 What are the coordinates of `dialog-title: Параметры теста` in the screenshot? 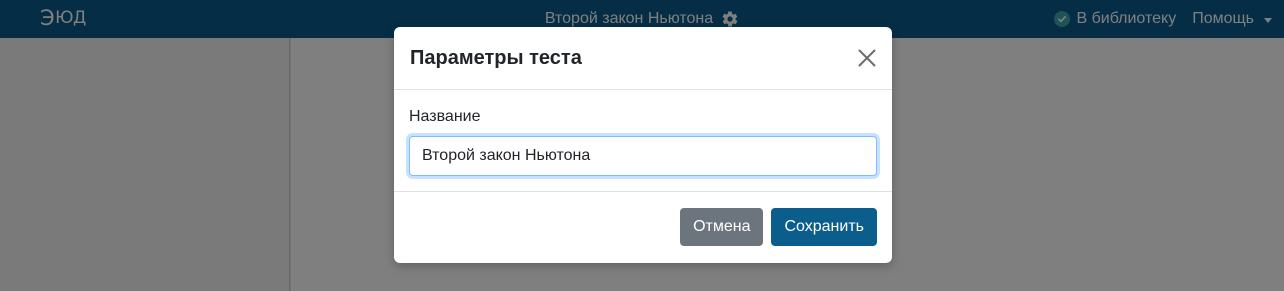 It's located at (496, 57).